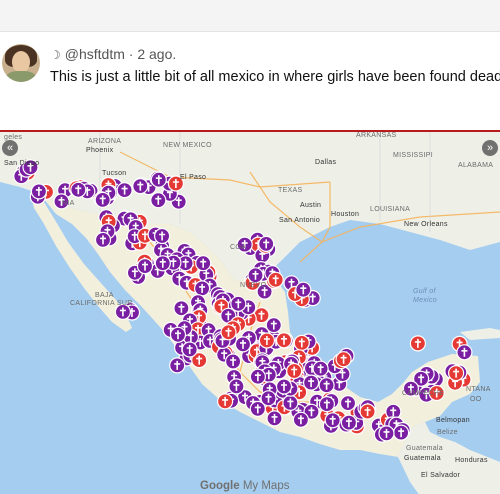 This screenshot has height=494, width=500. What do you see at coordinates (478, 389) in the screenshot?
I see `map-label-ntana: NTANA` at bounding box center [478, 389].